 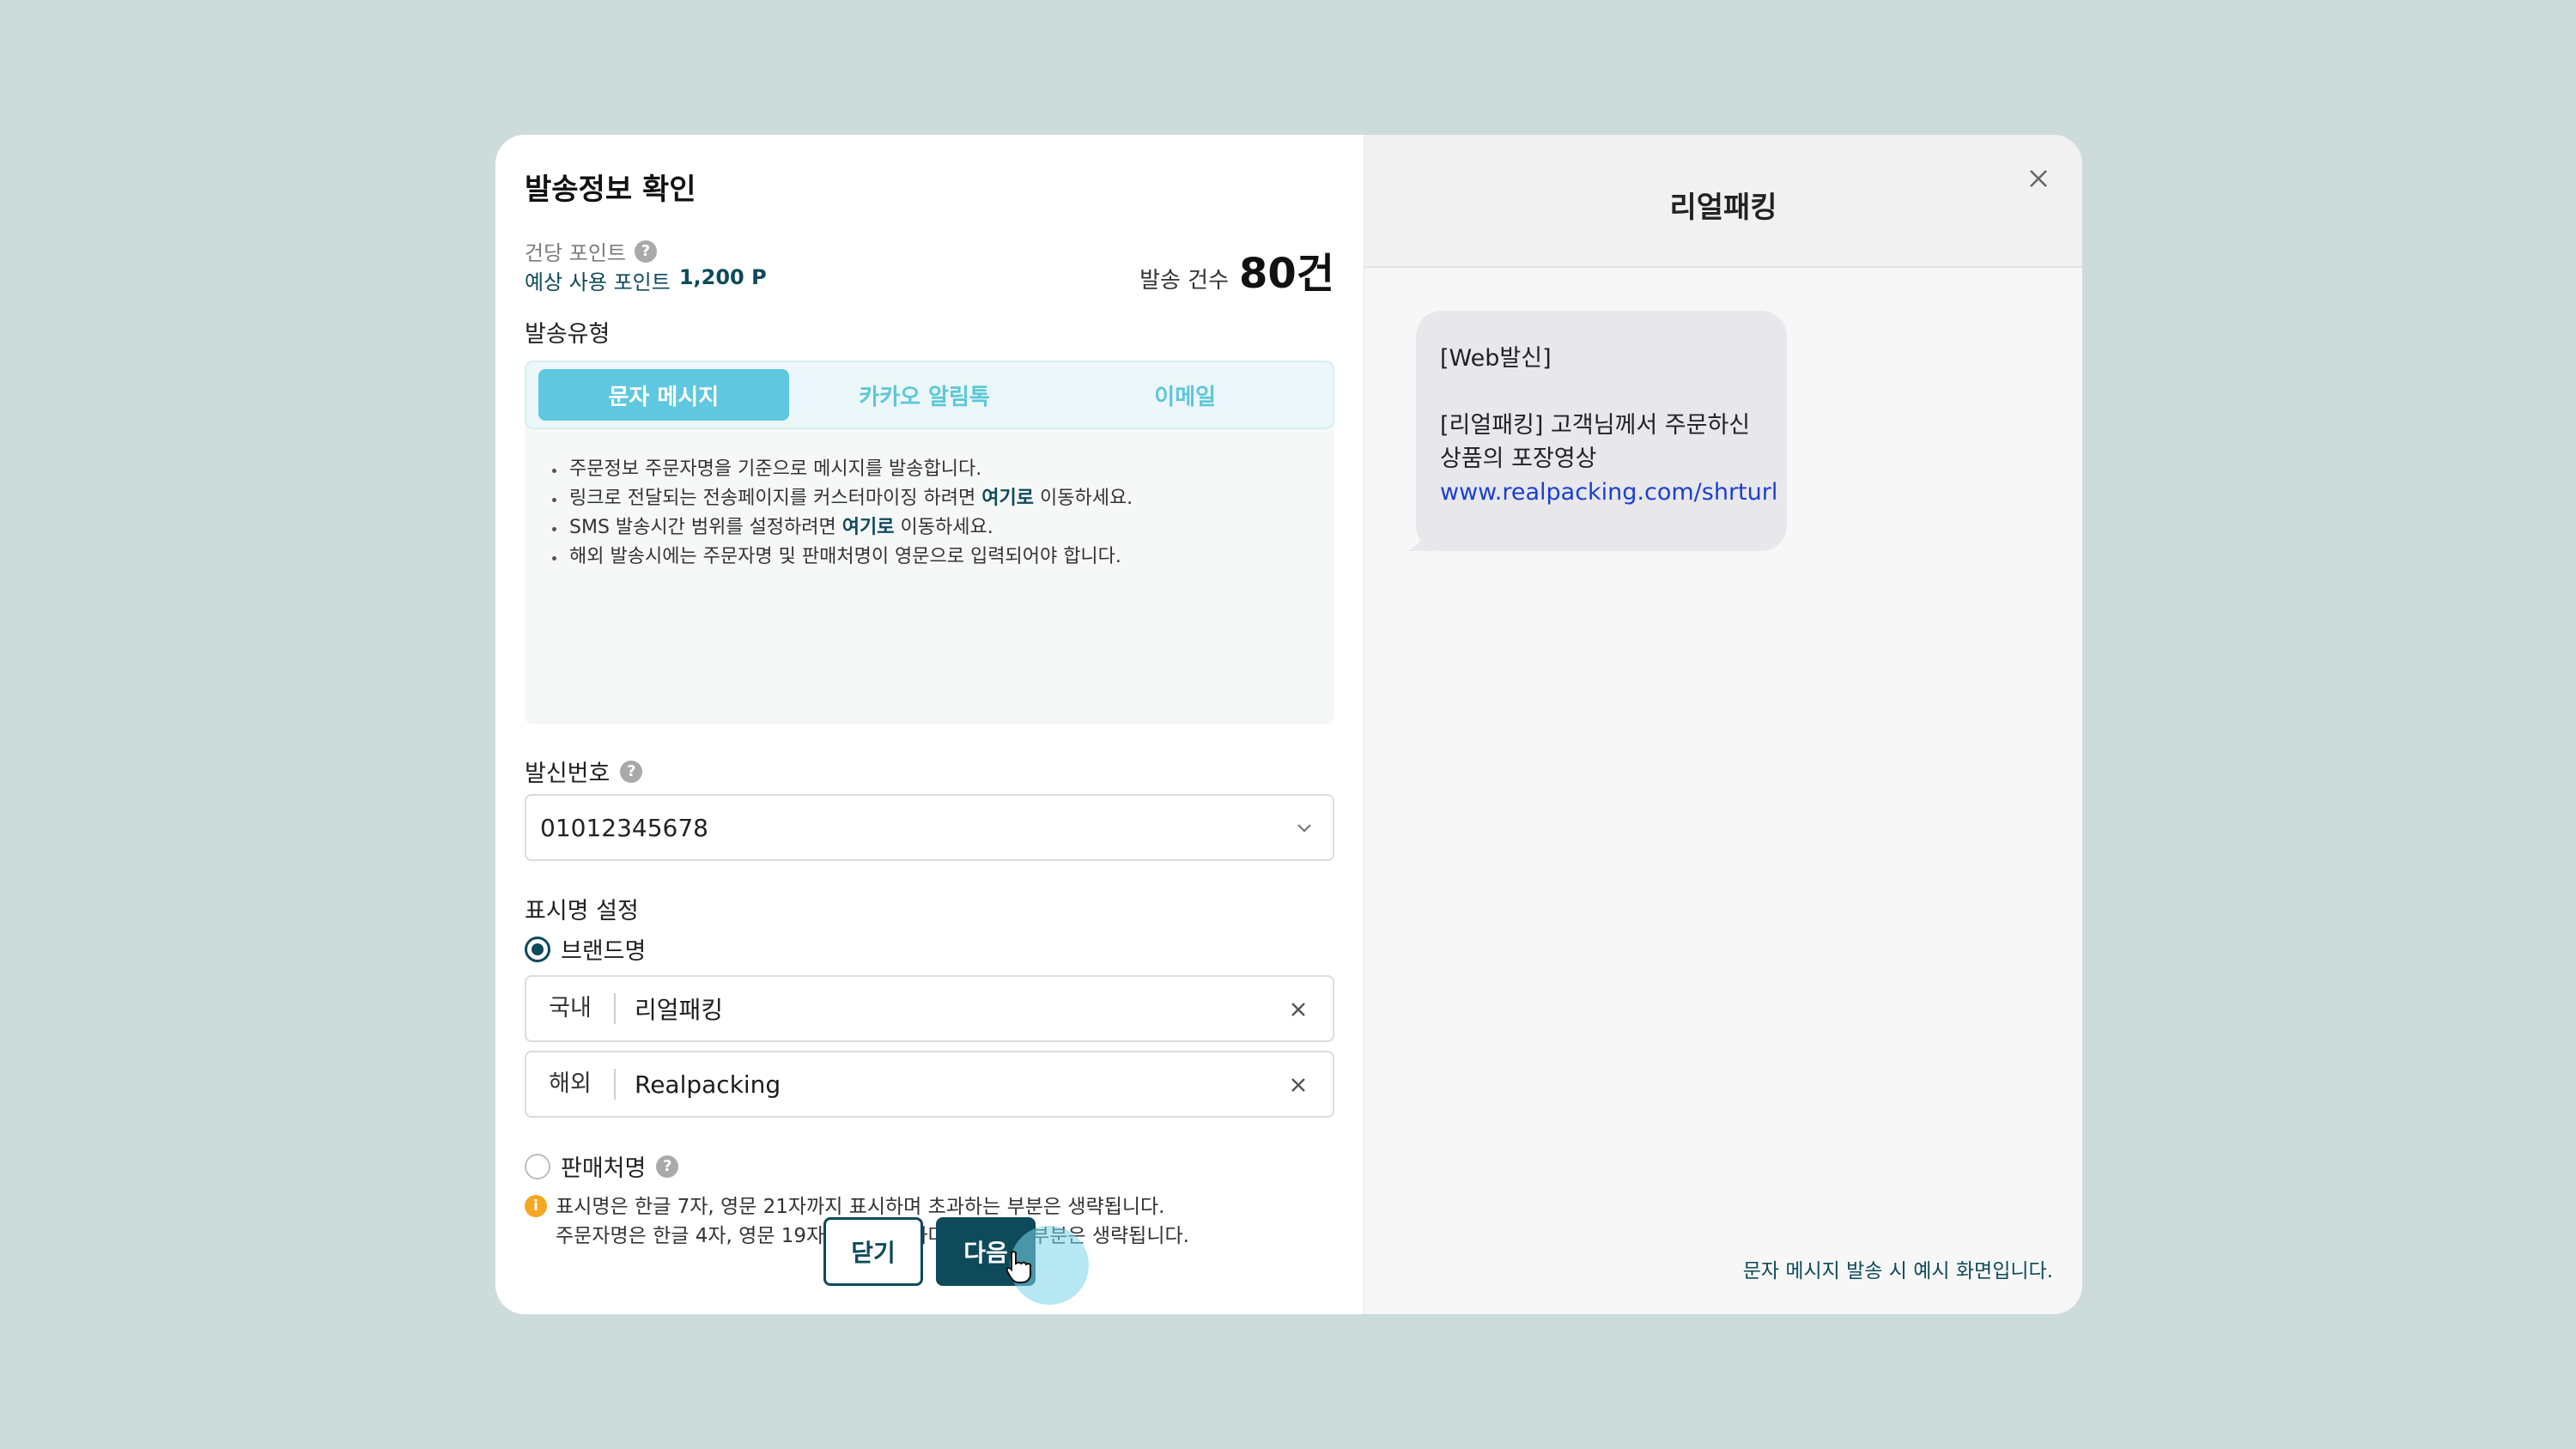 I want to click on per-item-points-label: 건당 포인트, so click(x=576, y=253).